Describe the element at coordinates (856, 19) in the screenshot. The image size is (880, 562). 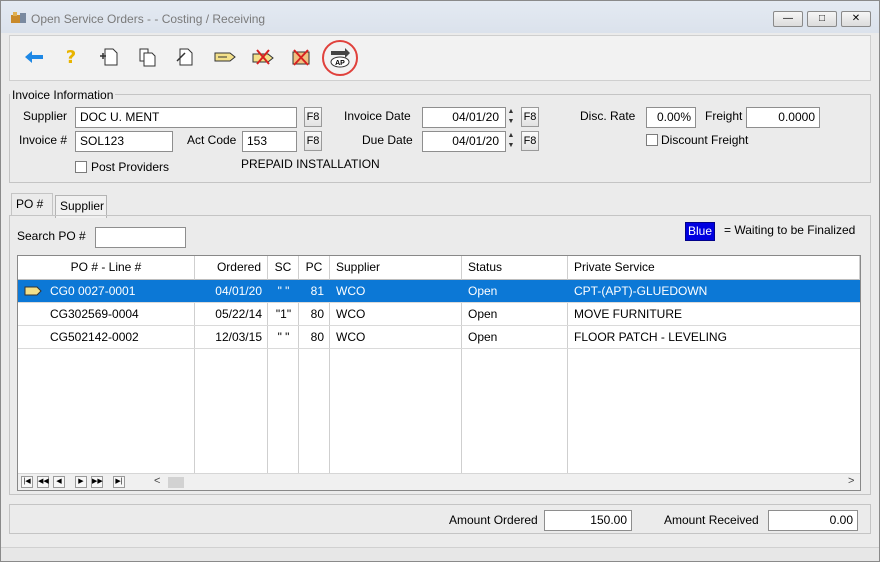
I see `close-button: ✕` at that location.